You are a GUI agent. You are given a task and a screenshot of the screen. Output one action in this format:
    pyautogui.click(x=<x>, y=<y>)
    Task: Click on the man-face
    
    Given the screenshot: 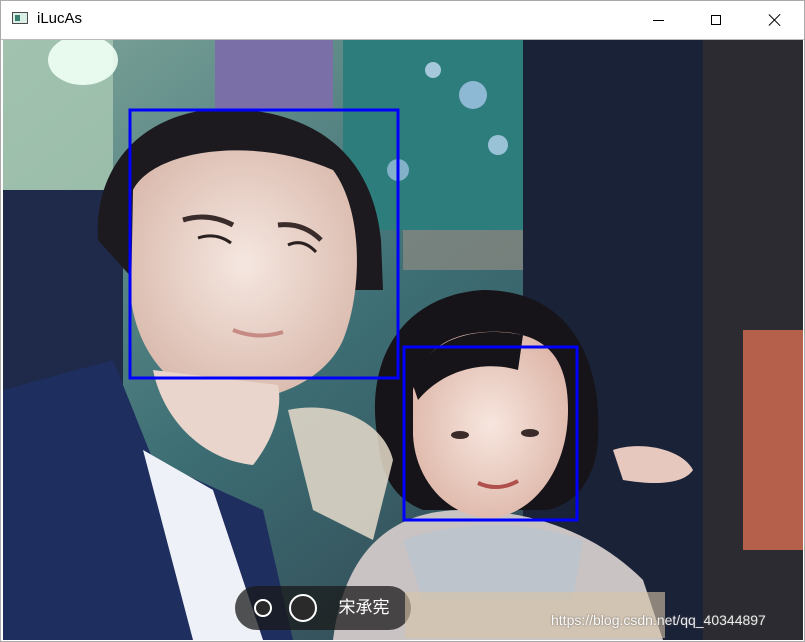 What is the action you would take?
    pyautogui.click(x=244, y=275)
    